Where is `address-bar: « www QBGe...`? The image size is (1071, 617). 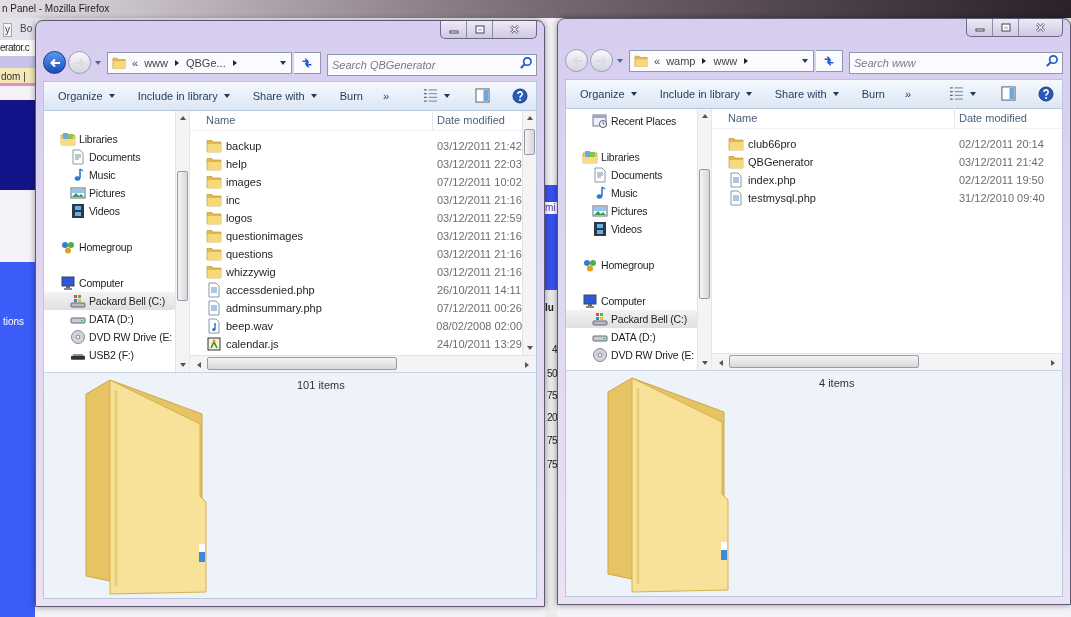 address-bar: « www QBGe... is located at coordinates (199, 62).